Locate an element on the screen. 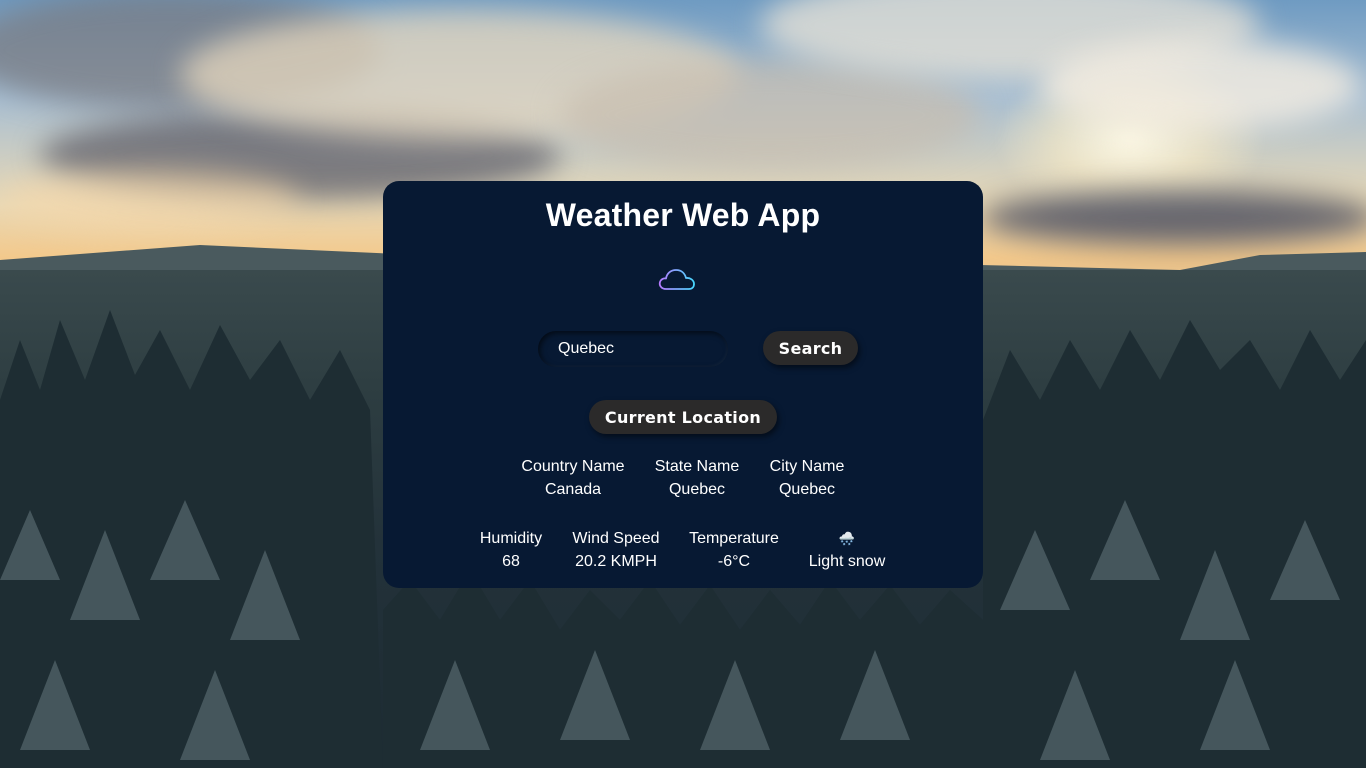 Image resolution: width=1366 pixels, height=768 pixels. humidity-info: Humidity 68 is located at coordinates (511, 550).